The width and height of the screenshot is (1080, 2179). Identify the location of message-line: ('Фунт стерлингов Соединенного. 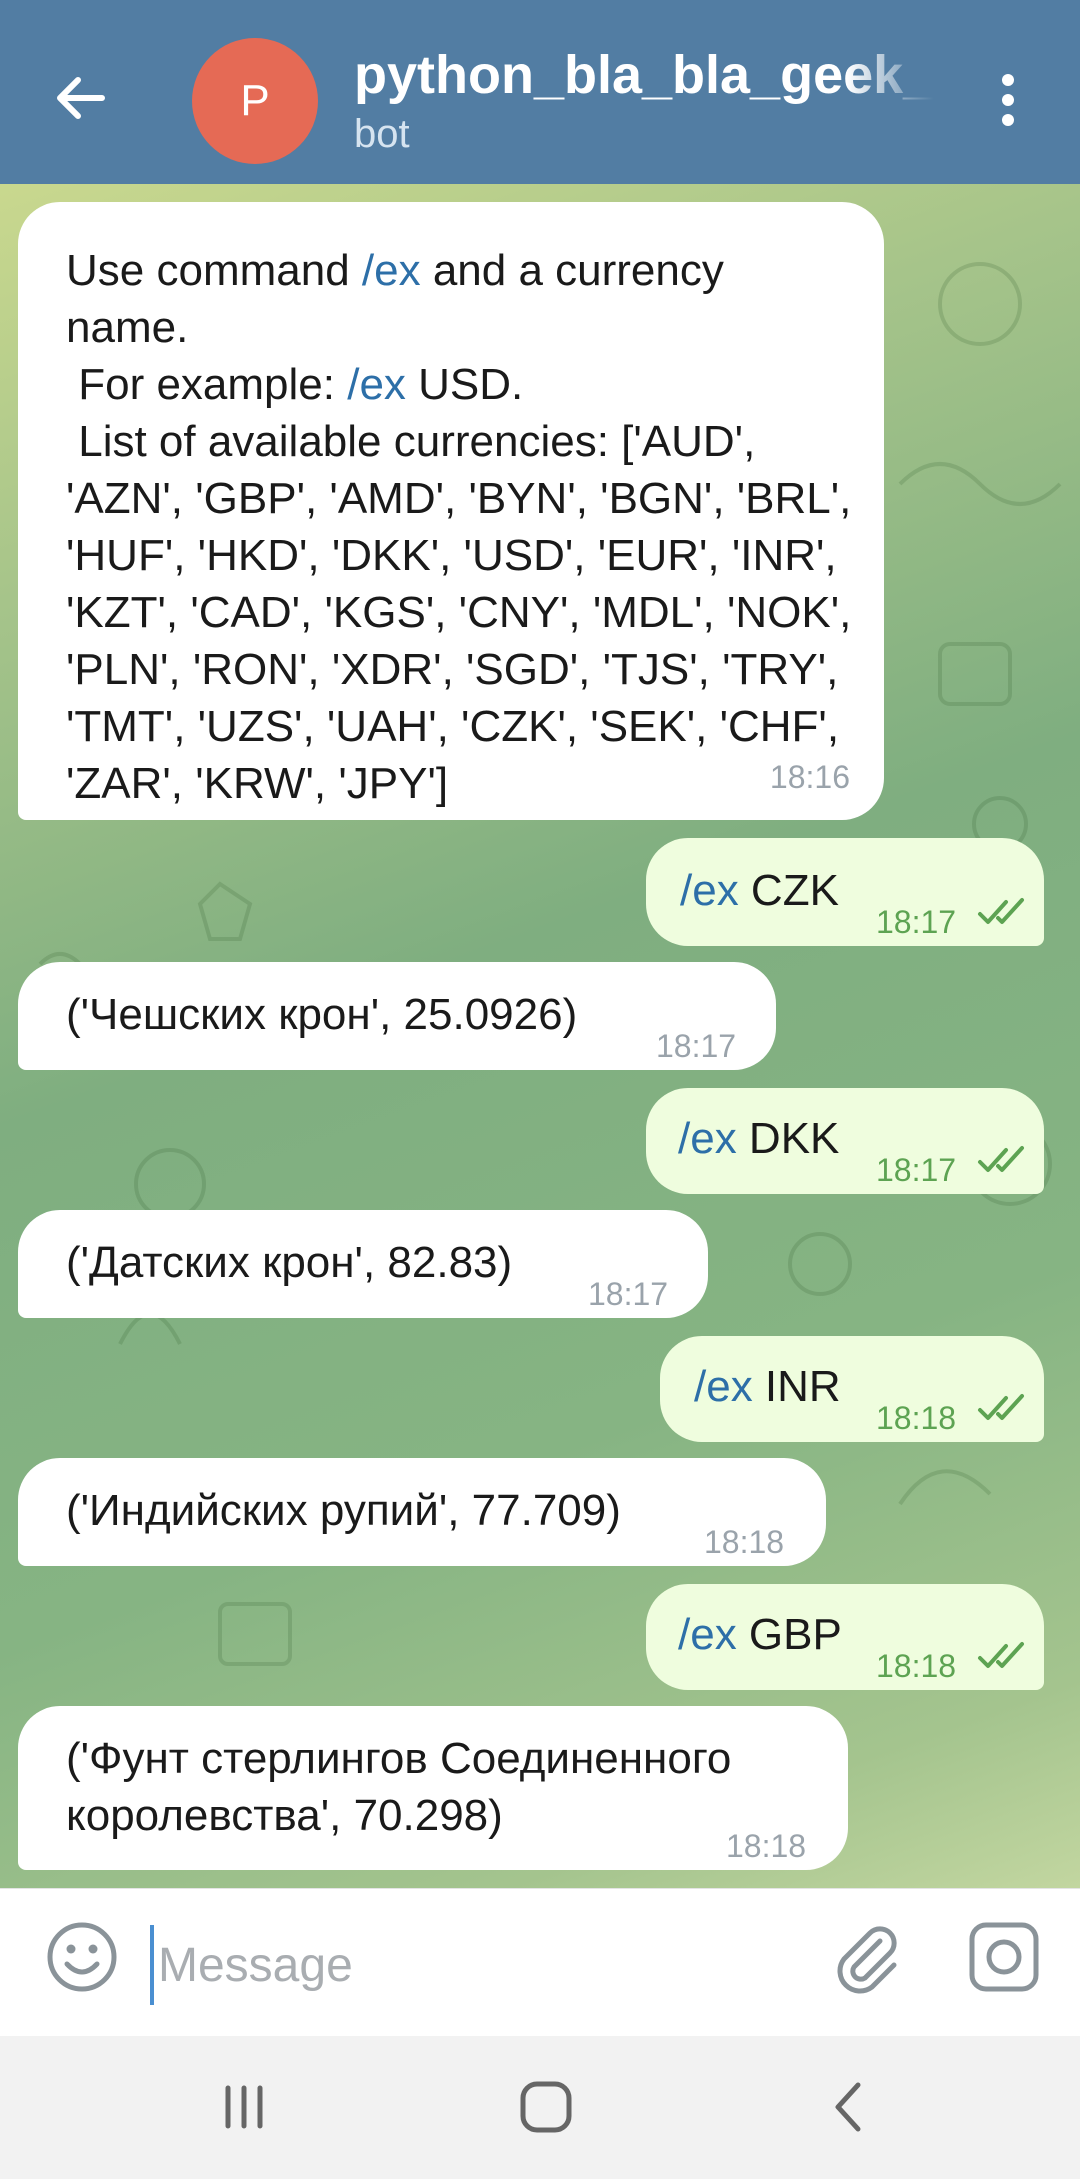
(457, 1758).